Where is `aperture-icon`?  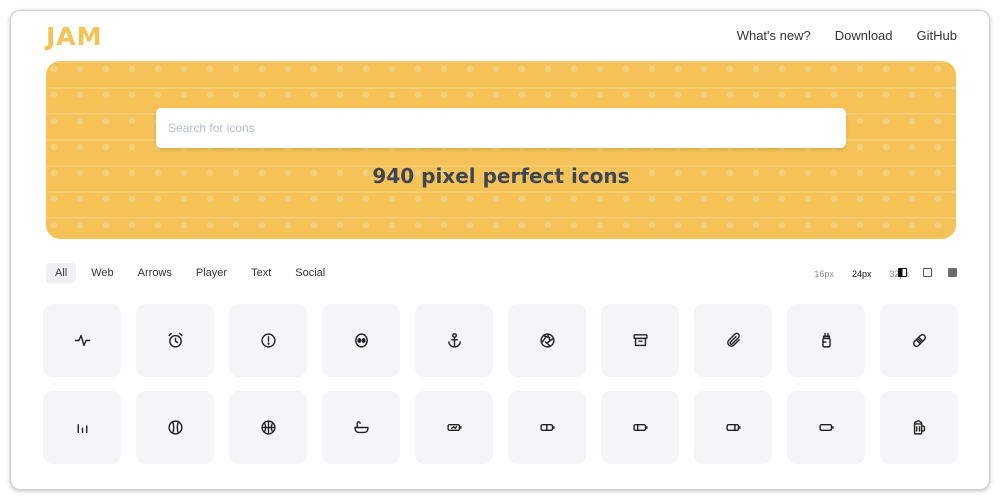
aperture-icon is located at coordinates (547, 340).